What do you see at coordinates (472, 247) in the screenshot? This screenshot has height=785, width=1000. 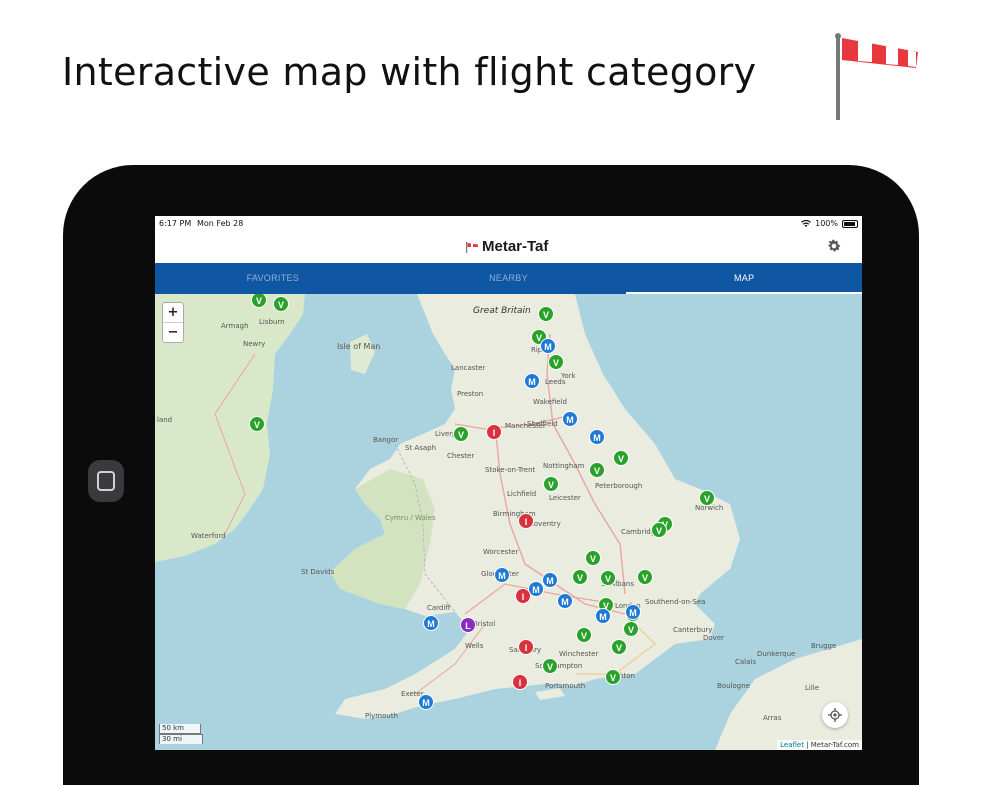 I see `windsock-mini-icon` at bounding box center [472, 247].